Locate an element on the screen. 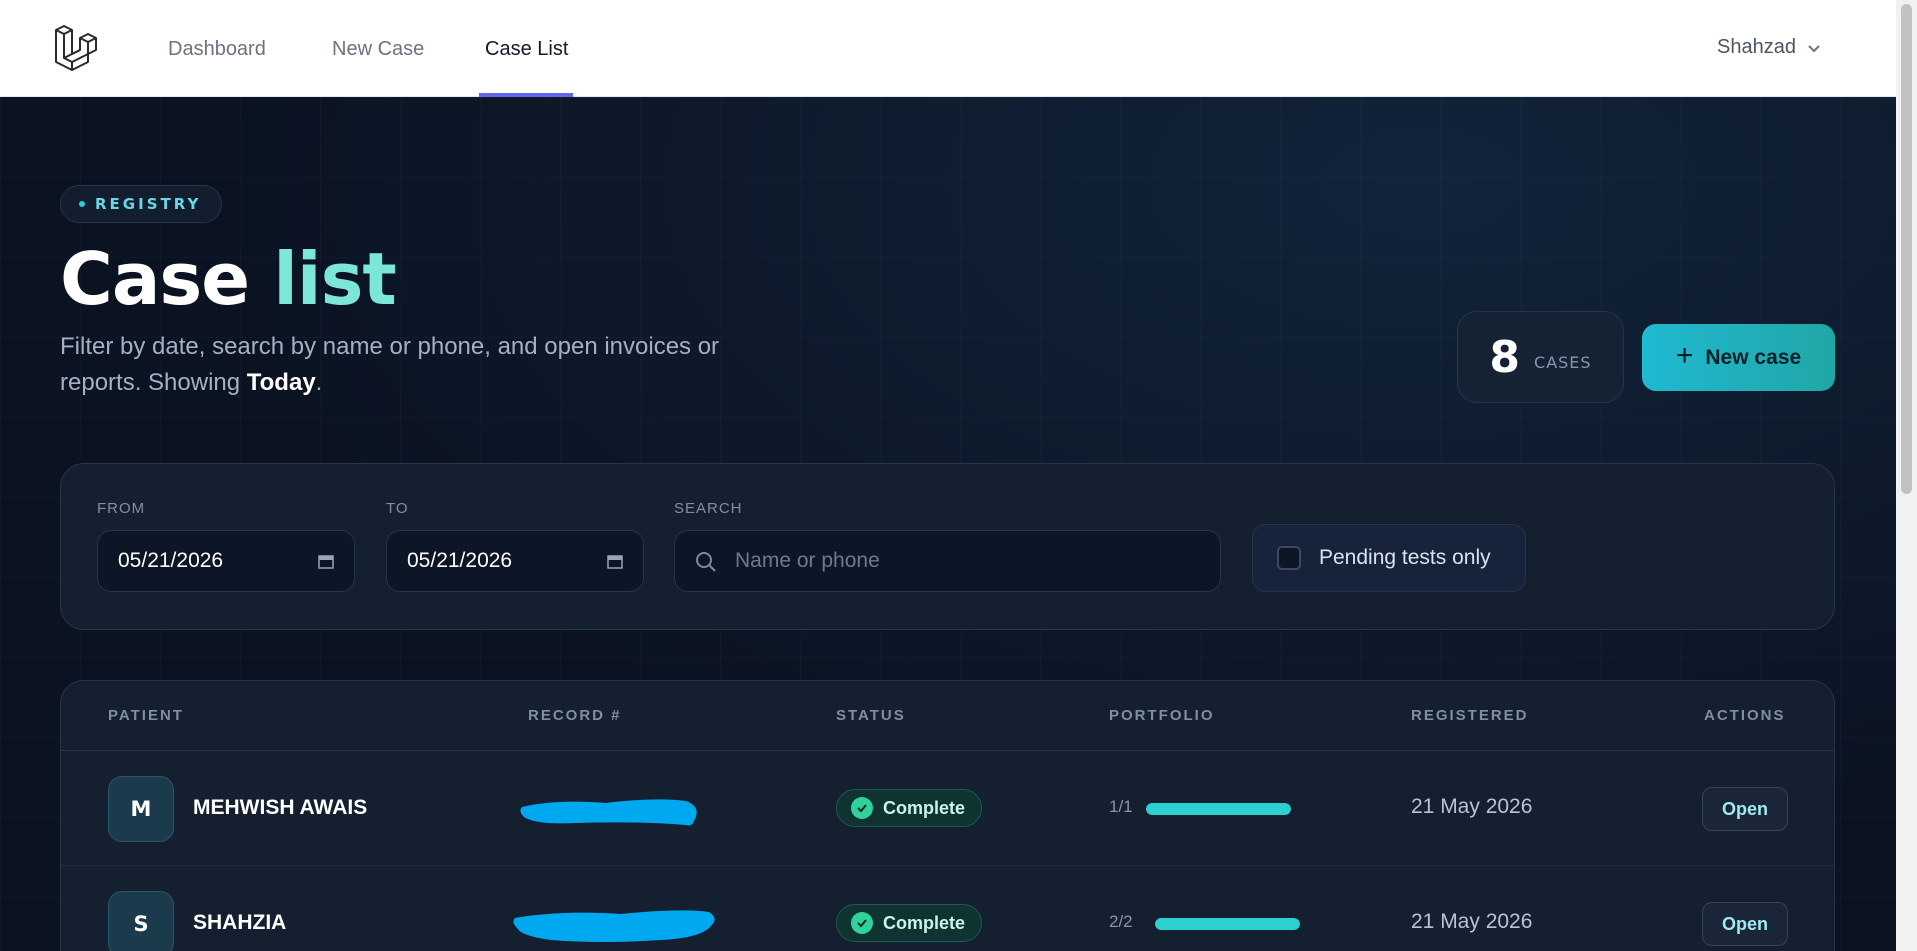  case-count-card: 8 CASES is located at coordinates (1540, 357).